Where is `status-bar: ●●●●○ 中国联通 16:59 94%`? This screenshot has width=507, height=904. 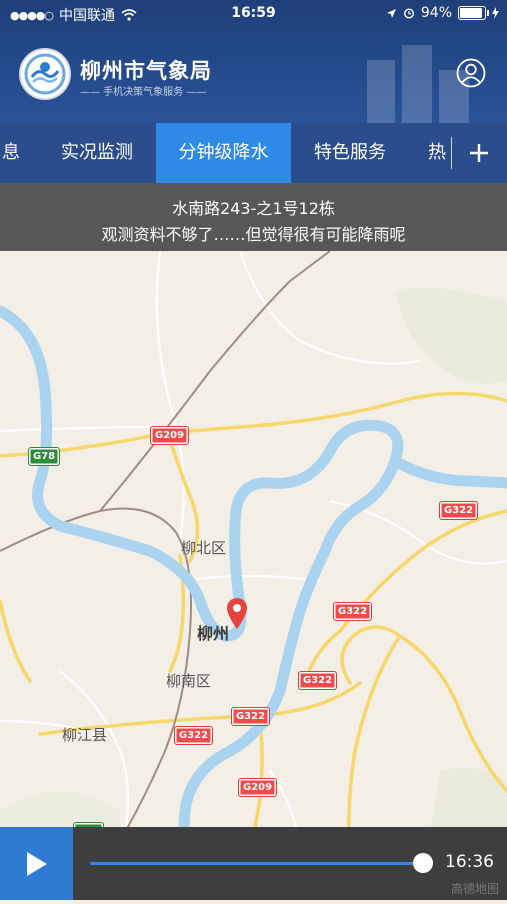 status-bar: ●●●●○ 中国联通 16:59 94% is located at coordinates (253, 13).